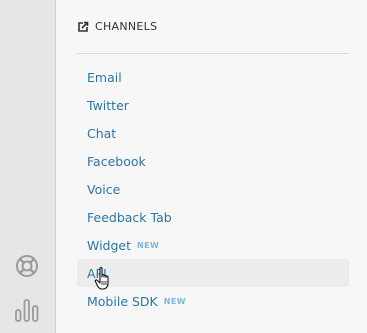 The height and width of the screenshot is (333, 367). What do you see at coordinates (104, 189) in the screenshot?
I see `channel-label: Voice` at bounding box center [104, 189].